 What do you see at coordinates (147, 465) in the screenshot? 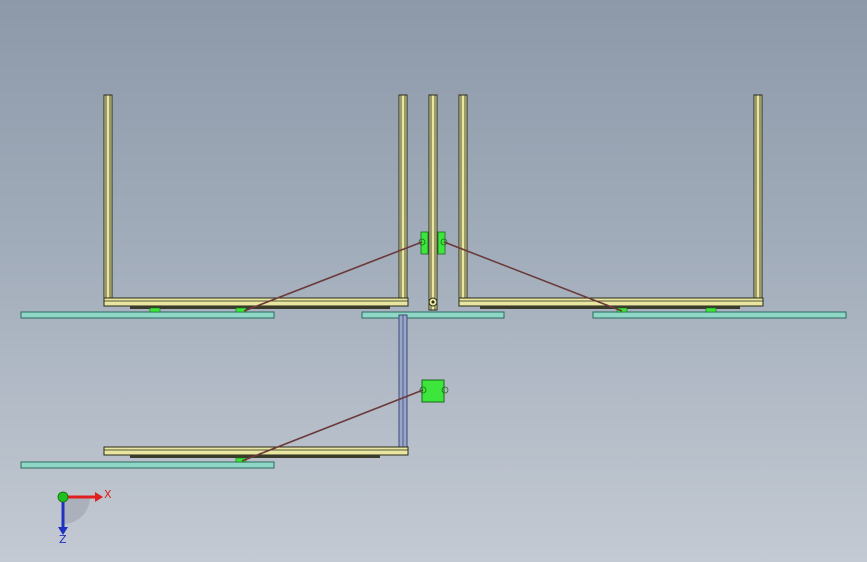
I see `lower-base-plate` at bounding box center [147, 465].